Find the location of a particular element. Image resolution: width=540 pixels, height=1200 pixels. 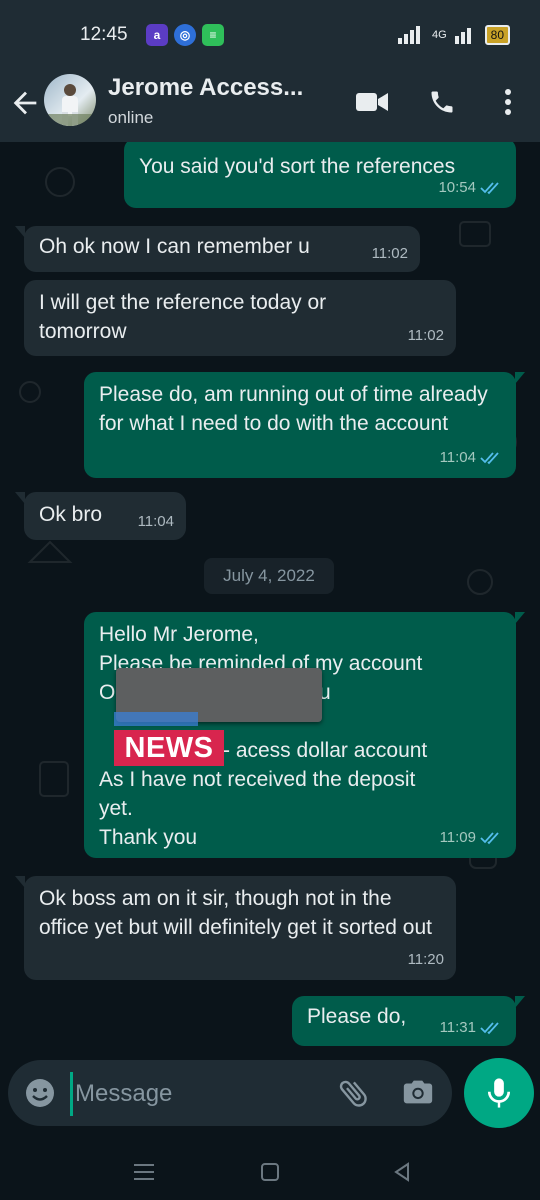

system-indicators: 4G 80 is located at coordinates (453, 35).